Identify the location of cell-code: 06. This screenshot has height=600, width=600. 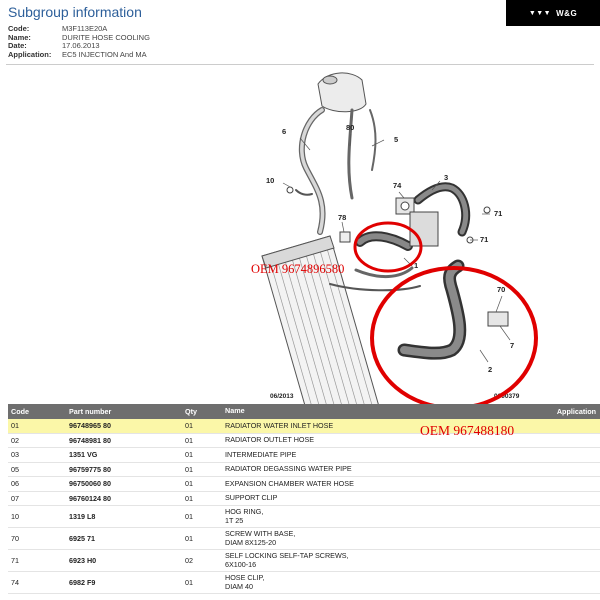
(15, 484).